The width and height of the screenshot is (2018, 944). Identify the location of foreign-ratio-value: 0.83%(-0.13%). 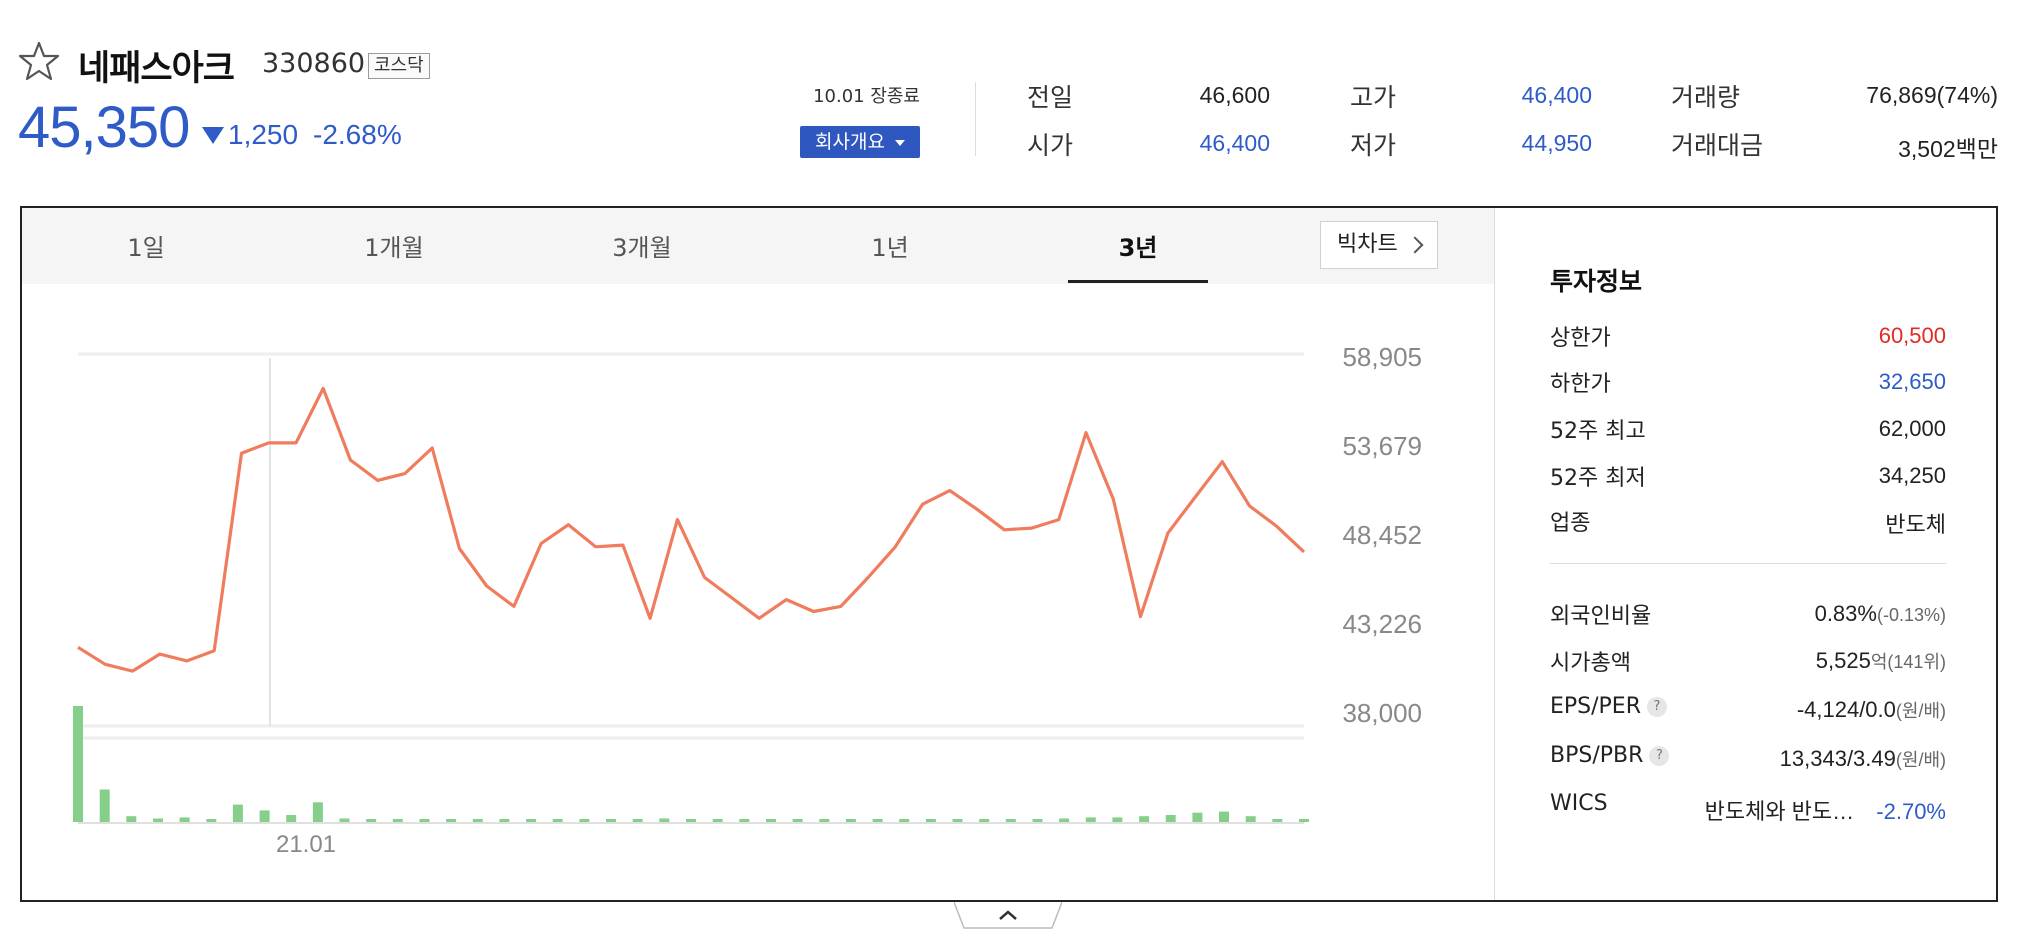
(1880, 614).